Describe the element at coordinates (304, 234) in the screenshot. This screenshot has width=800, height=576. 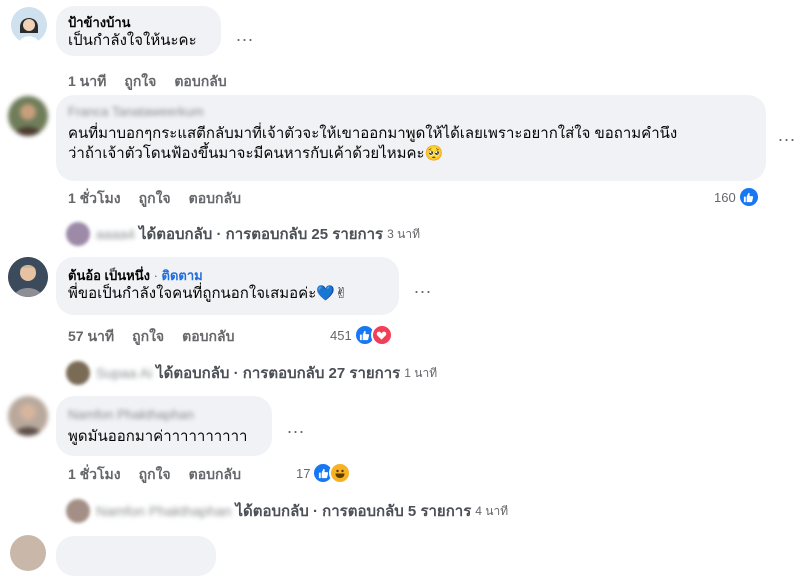
I see `reply-count: การตอบกลับ 25 รายการ` at that location.